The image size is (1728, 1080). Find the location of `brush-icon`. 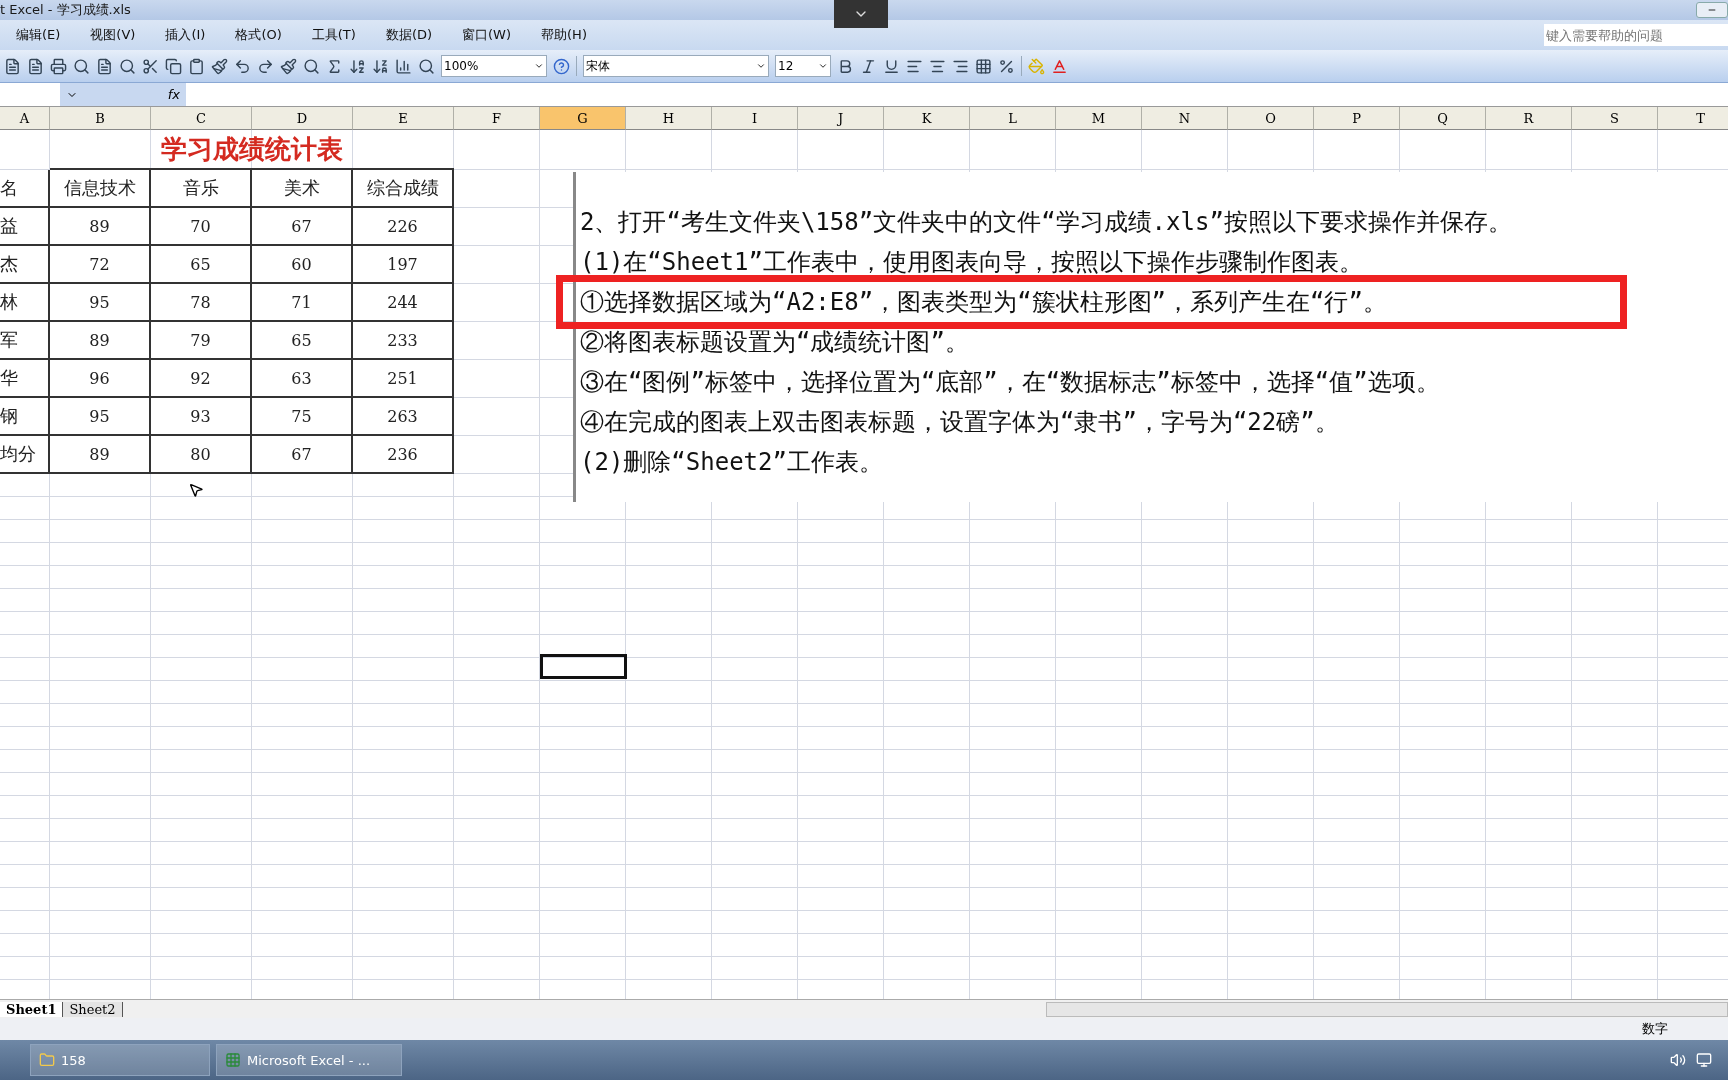

brush-icon is located at coordinates (219, 66).